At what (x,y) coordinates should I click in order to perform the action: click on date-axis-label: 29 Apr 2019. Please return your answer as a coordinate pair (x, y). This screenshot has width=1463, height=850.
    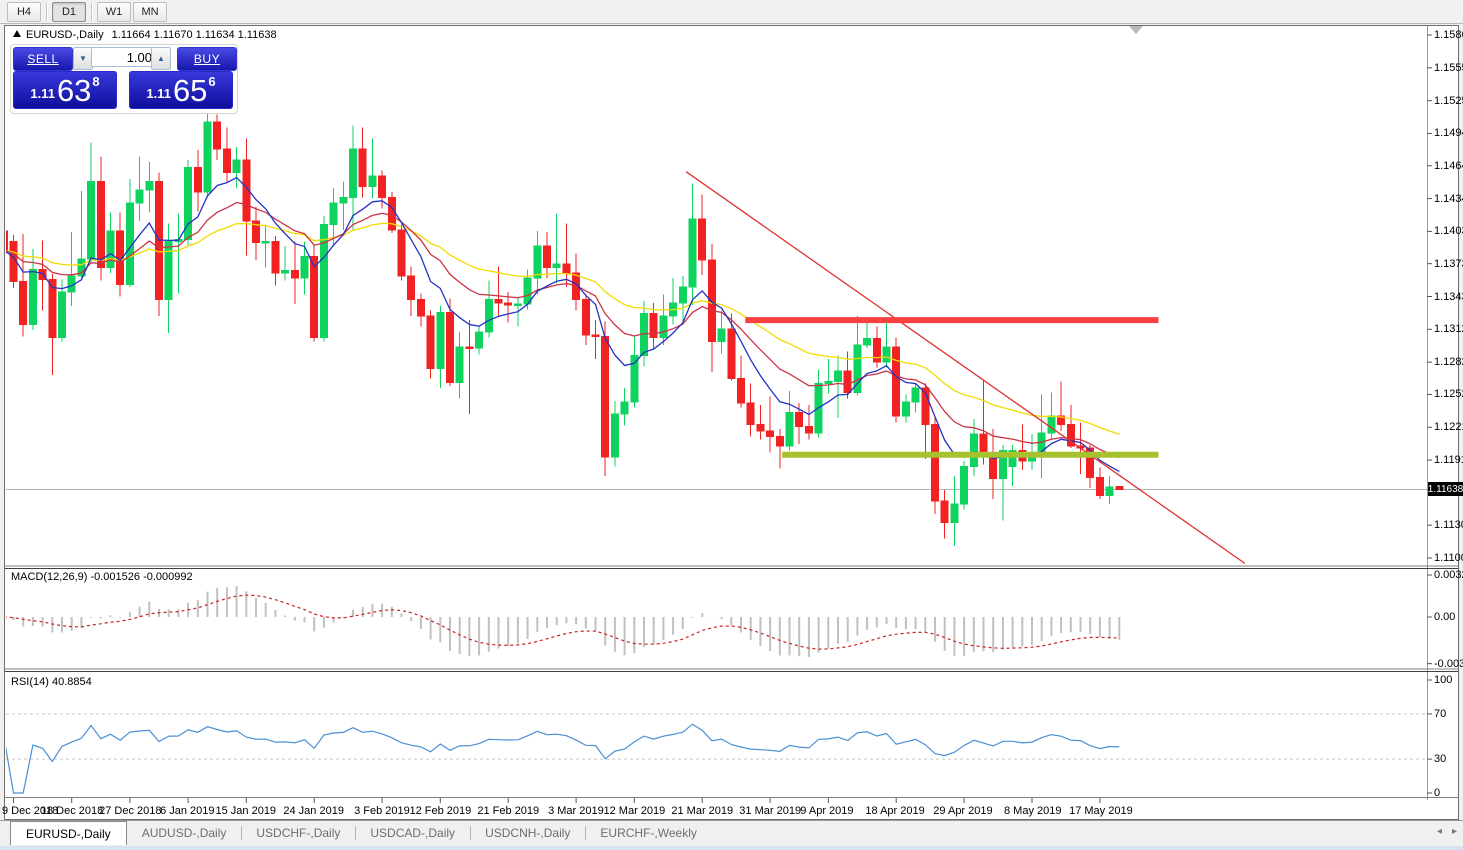
    Looking at the image, I should click on (963, 811).